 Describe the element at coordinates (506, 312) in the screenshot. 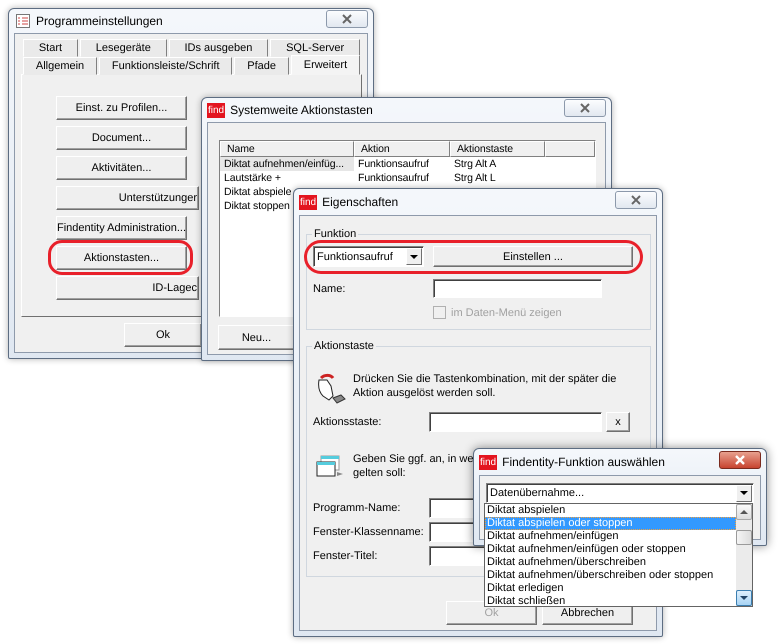

I see `checkbox-label: im Daten-Menü zeigen` at that location.